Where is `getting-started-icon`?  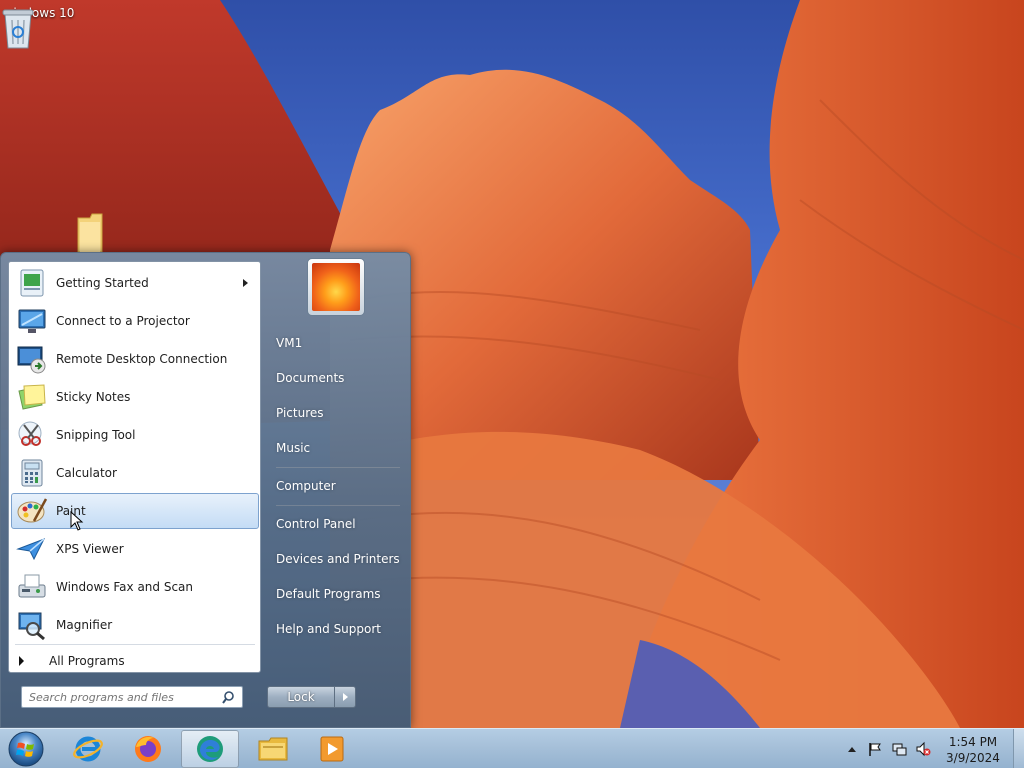 getting-started-icon is located at coordinates (32, 283).